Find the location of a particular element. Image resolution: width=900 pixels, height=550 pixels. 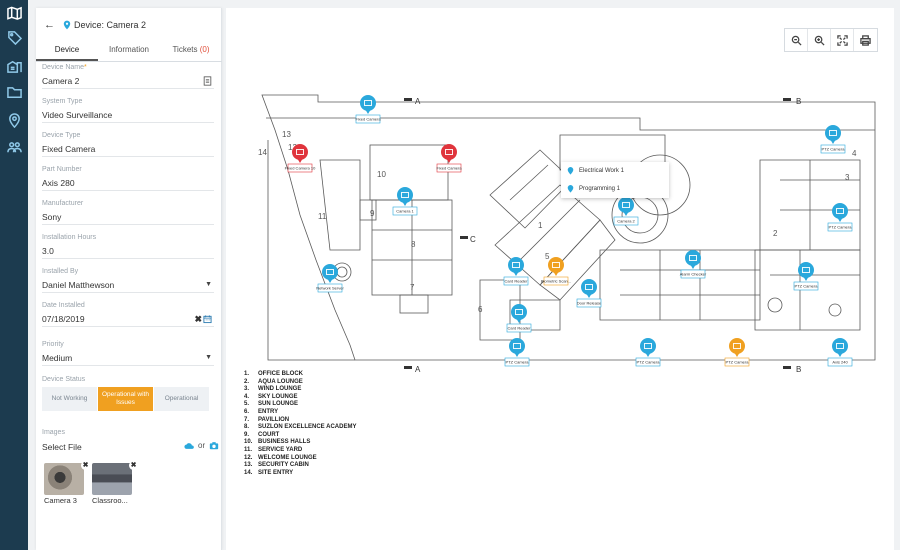

popup-item: Programming 1 is located at coordinates (615, 189).